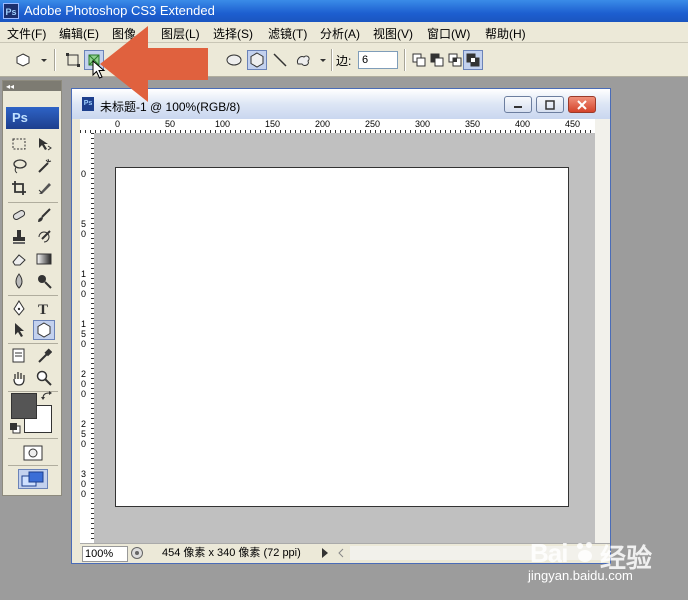 The image size is (688, 600). I want to click on crop-icon, so click(19, 188).